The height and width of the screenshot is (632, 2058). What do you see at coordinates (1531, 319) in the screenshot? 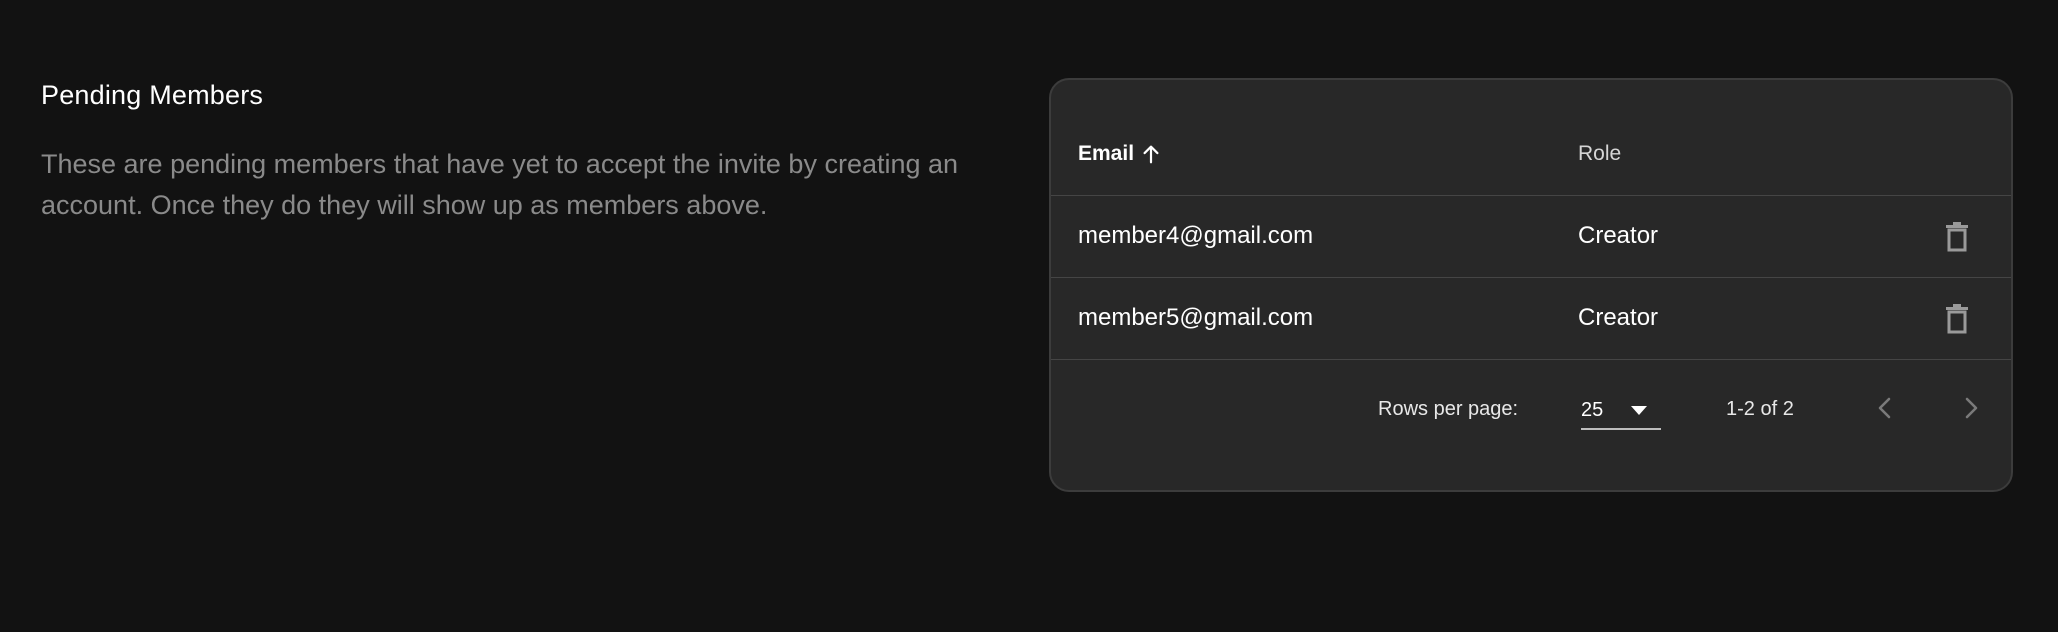
I see `table-row: member5@gmail.com Creator` at bounding box center [1531, 319].